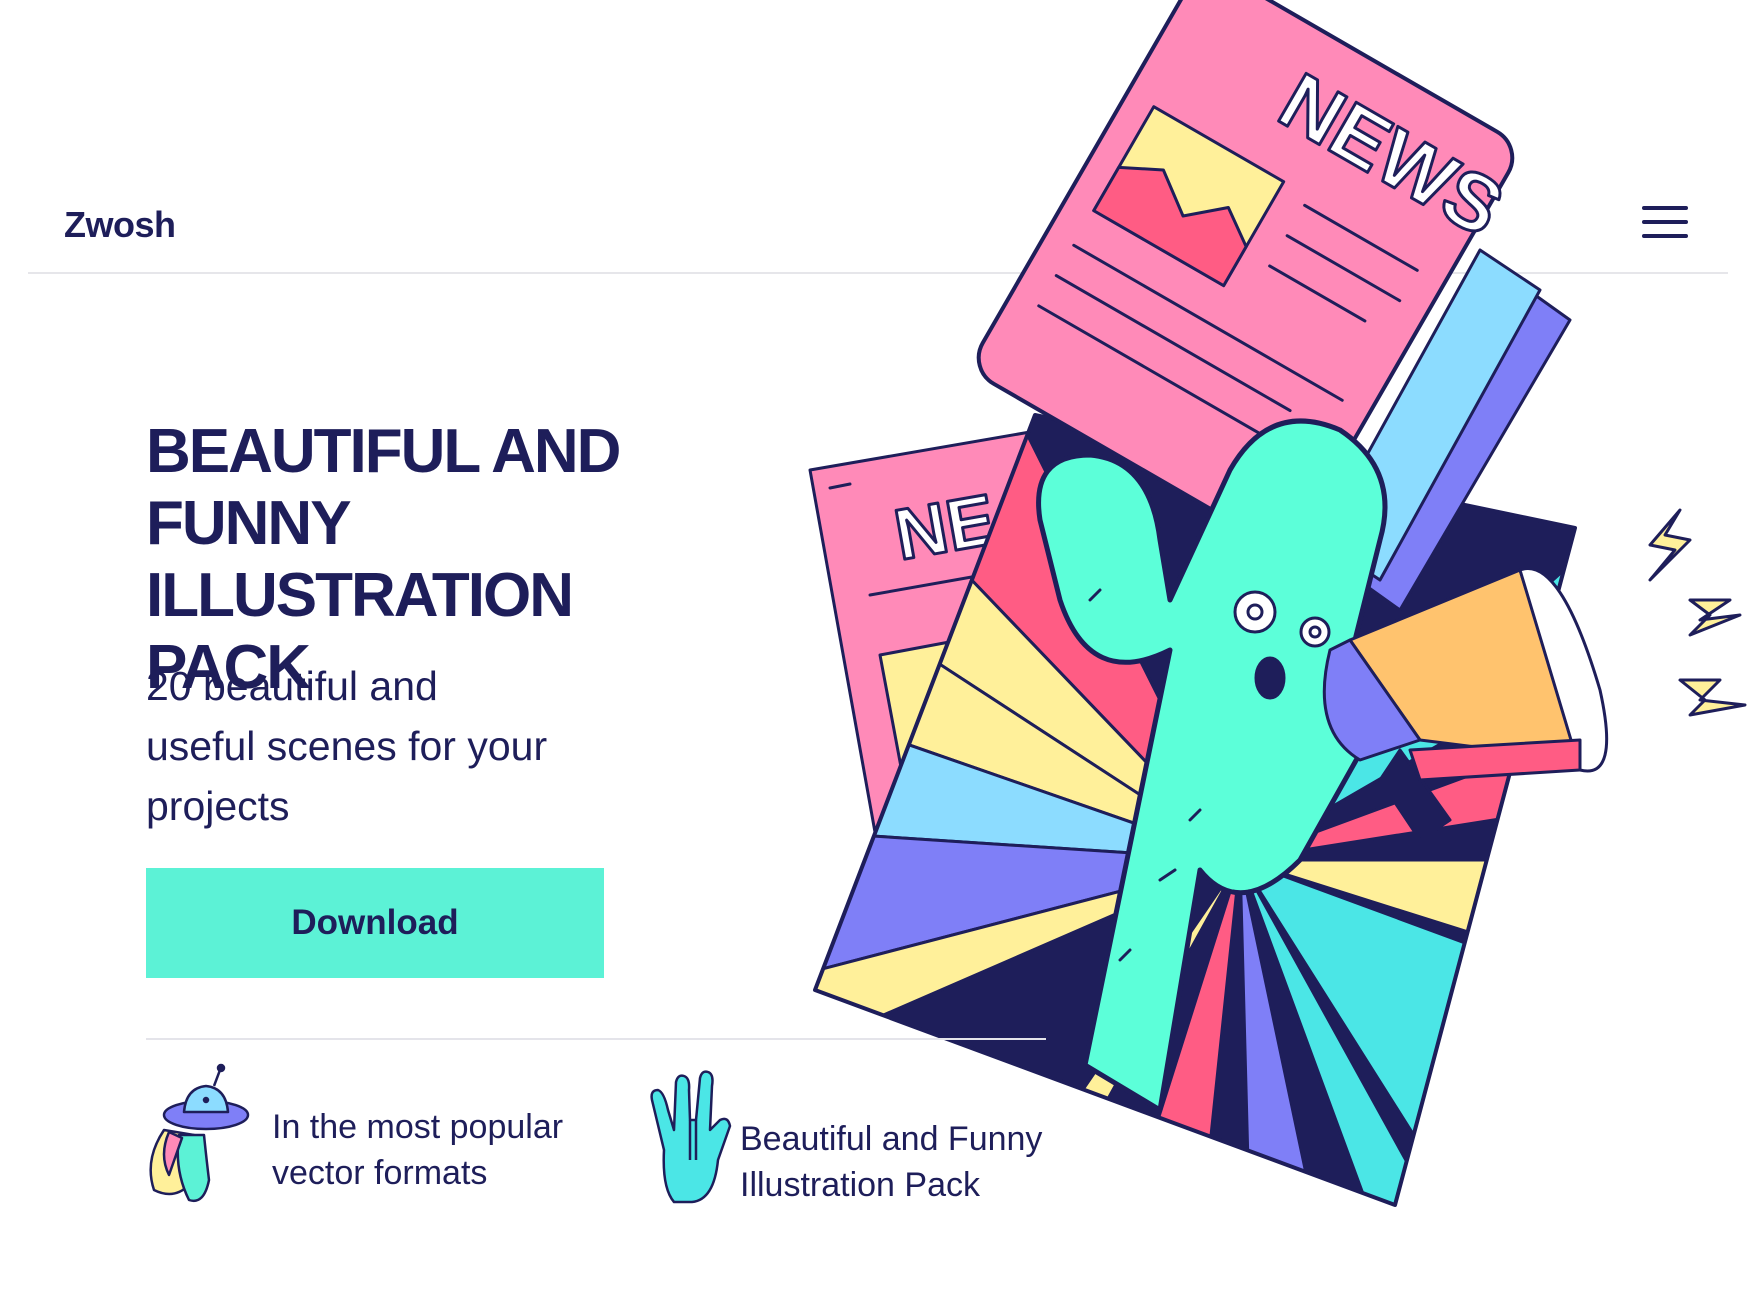 The height and width of the screenshot is (1299, 1762). Describe the element at coordinates (383, 451) in the screenshot. I see `hero-title-line: BEAUTIFUL AND` at that location.